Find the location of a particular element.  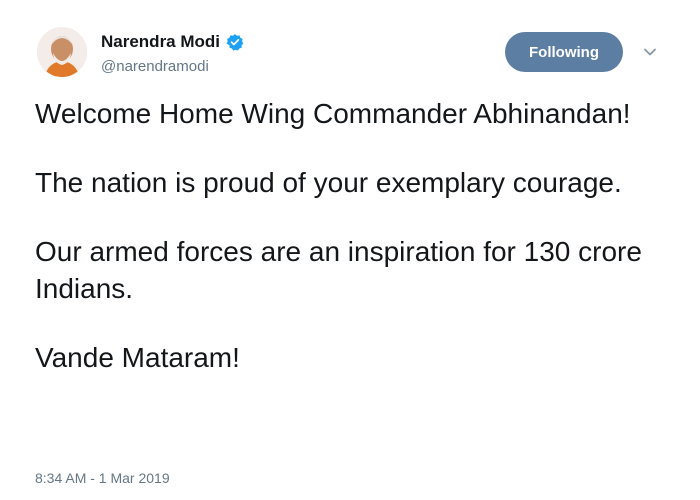

tweet-timestamp: 8:34 AM - 1 Mar 2019 is located at coordinates (102, 478).